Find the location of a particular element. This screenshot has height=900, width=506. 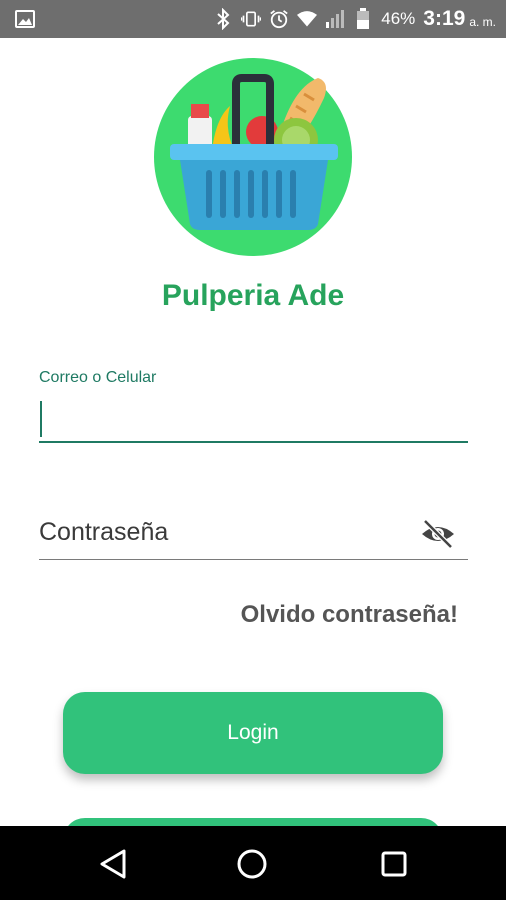

home-icon is located at coordinates (252, 864).